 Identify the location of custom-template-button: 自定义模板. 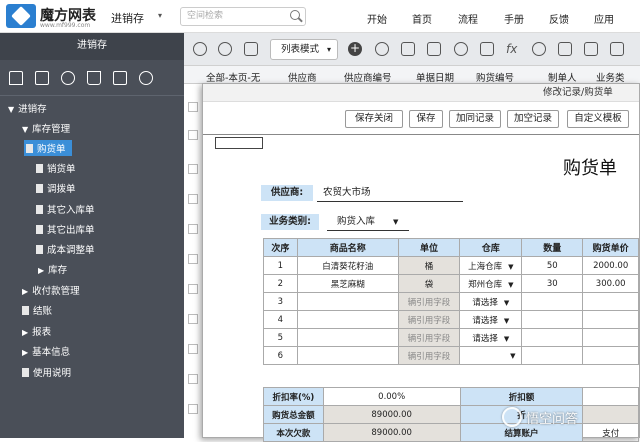
(598, 119).